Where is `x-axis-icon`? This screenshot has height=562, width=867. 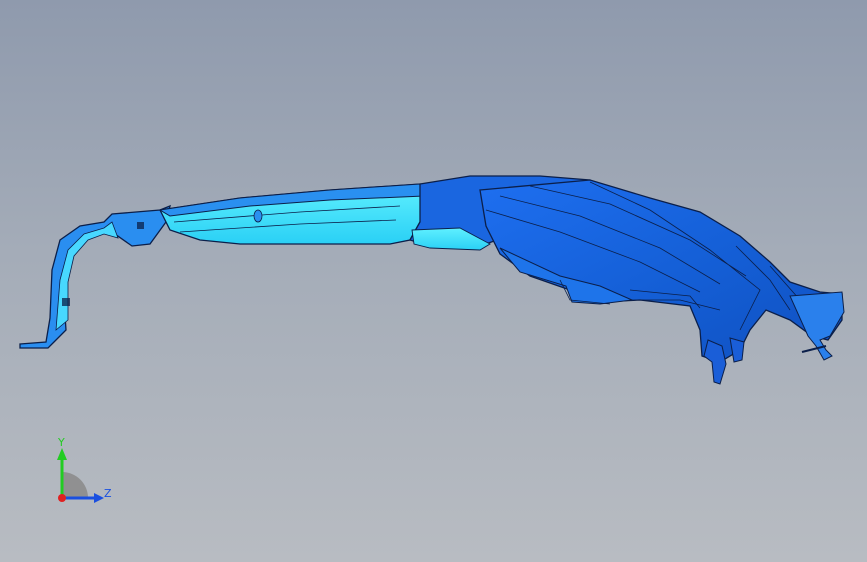
x-axis-icon is located at coordinates (62, 498).